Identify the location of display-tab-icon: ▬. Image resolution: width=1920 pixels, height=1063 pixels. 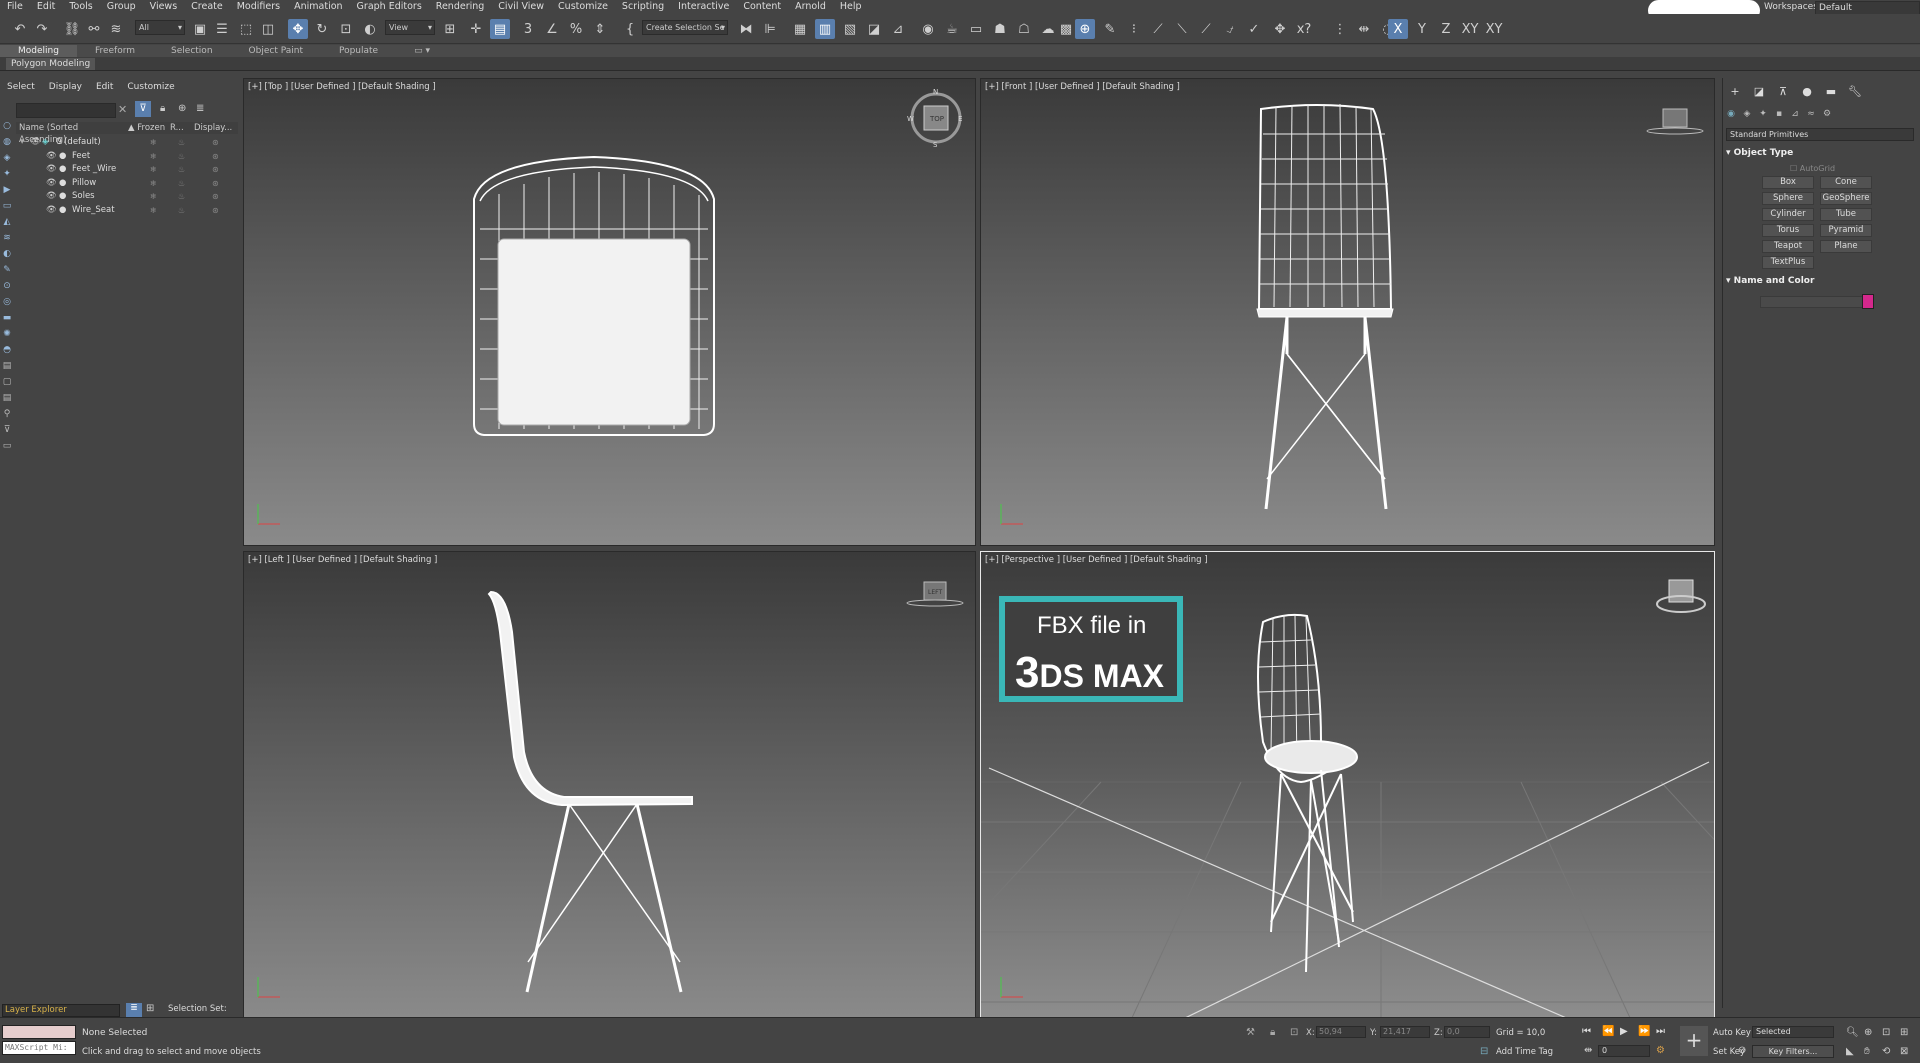
(1831, 91).